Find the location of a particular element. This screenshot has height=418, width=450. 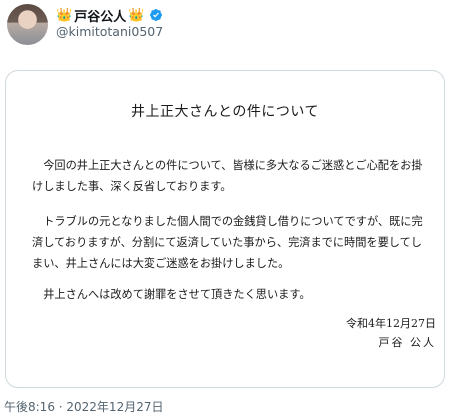

statement-date: 令和4年12月27日 is located at coordinates (391, 323).